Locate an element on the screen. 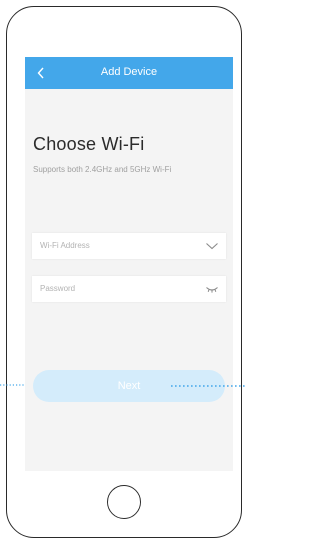 This screenshot has width=320, height=542. app-header: Add Device is located at coordinates (129, 73).